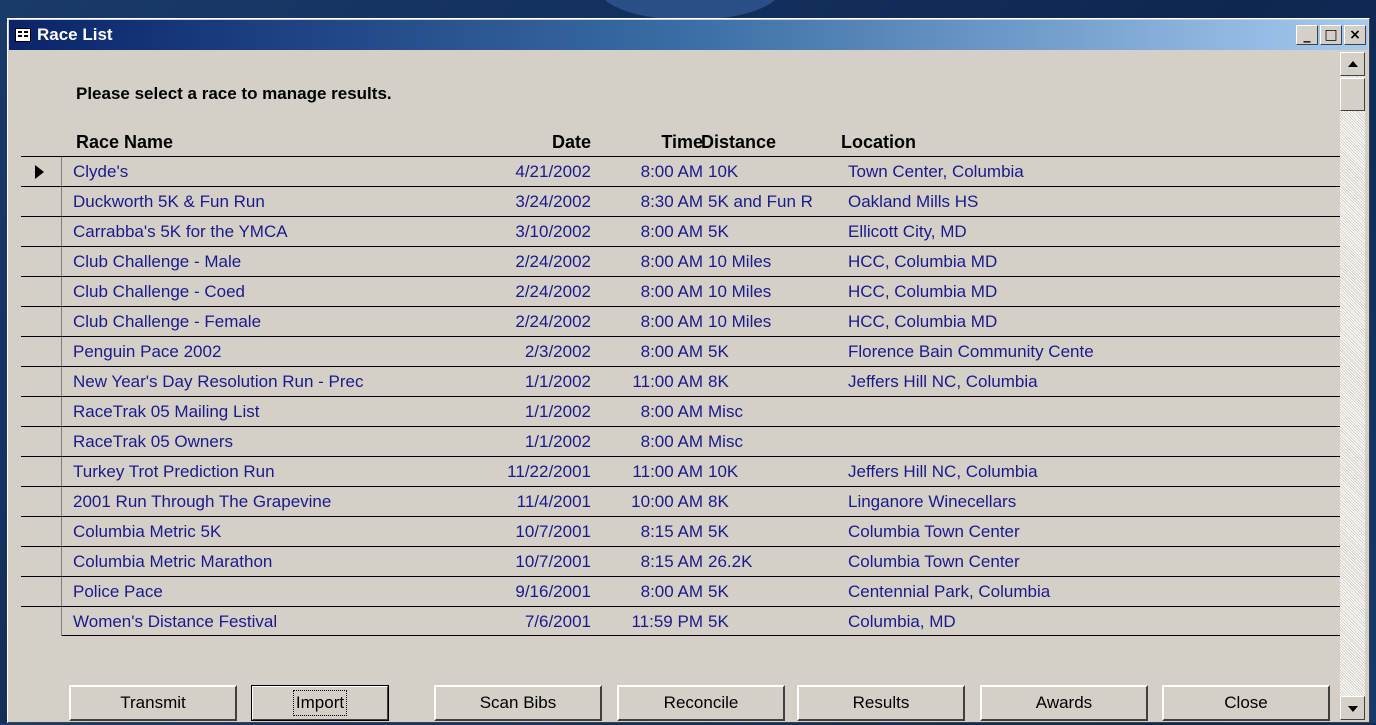 This screenshot has width=1376, height=725. Describe the element at coordinates (993, 411) in the screenshot. I see `location-cell` at that location.